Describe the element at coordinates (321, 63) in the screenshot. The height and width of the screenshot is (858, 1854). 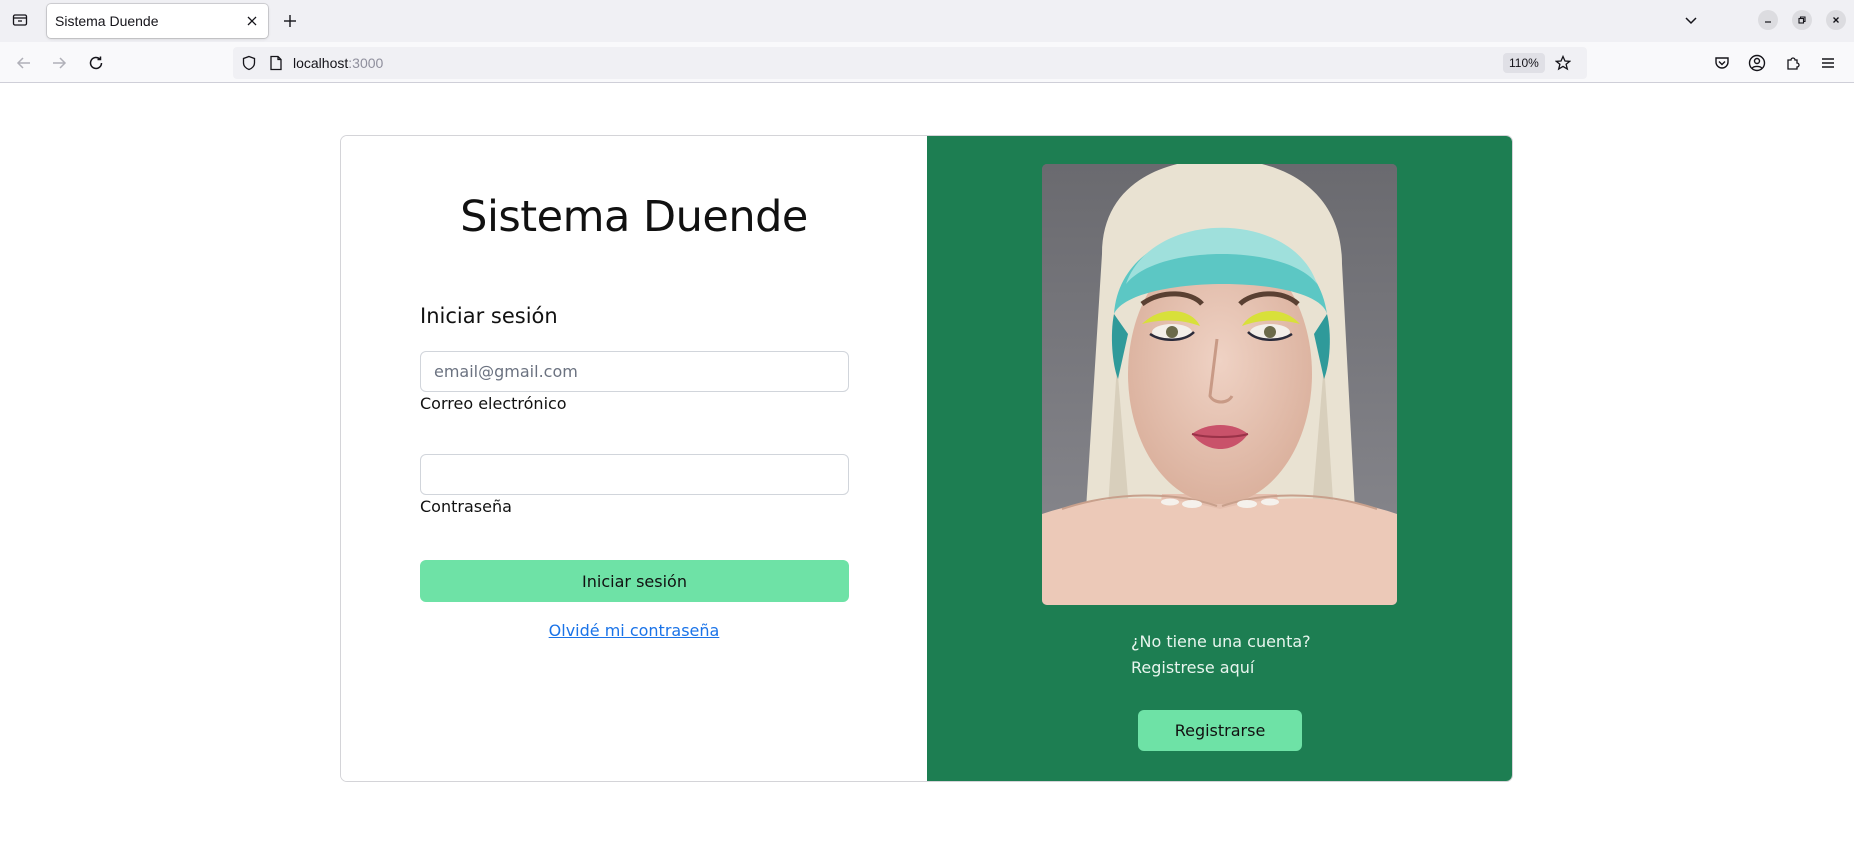
I see `url-host: localhost` at that location.